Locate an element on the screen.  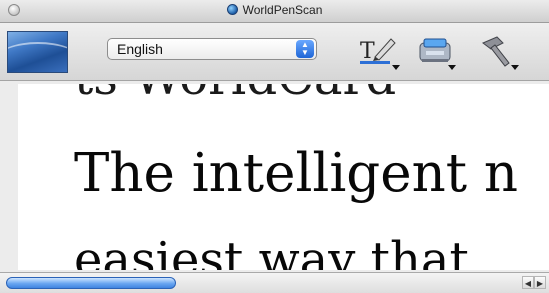
scanner-dropdown-icon is located at coordinates (452, 67).